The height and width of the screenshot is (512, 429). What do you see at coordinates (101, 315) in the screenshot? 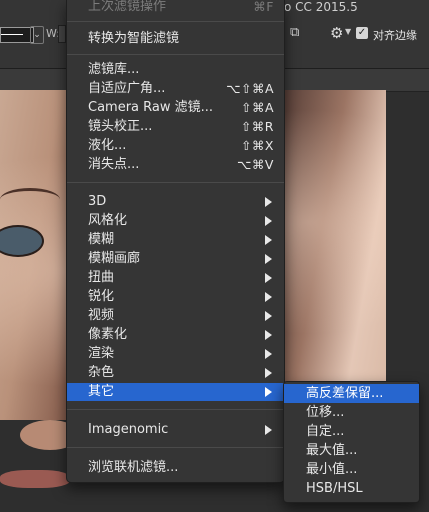
I see `menu-item-label: 视频` at bounding box center [101, 315].